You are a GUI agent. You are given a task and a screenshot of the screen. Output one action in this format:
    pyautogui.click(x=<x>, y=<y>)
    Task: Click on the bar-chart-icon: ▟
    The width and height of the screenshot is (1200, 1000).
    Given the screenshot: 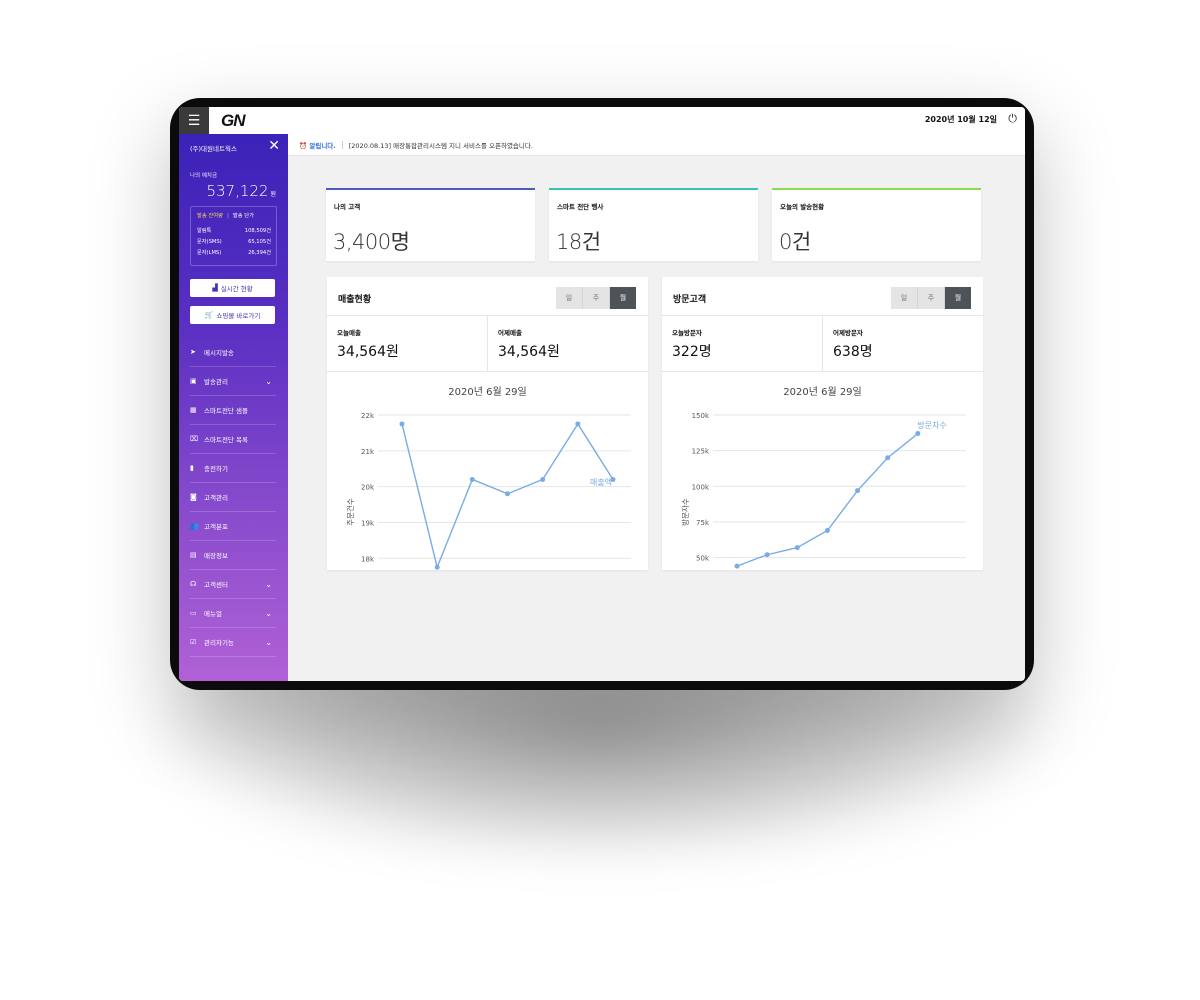 What is the action you would take?
    pyautogui.click(x=215, y=288)
    